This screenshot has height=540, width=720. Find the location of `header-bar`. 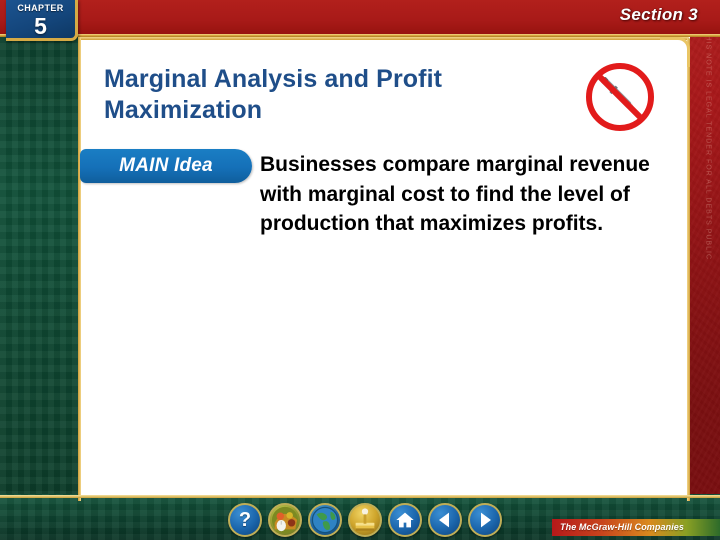

header-bar is located at coordinates (360, 17).